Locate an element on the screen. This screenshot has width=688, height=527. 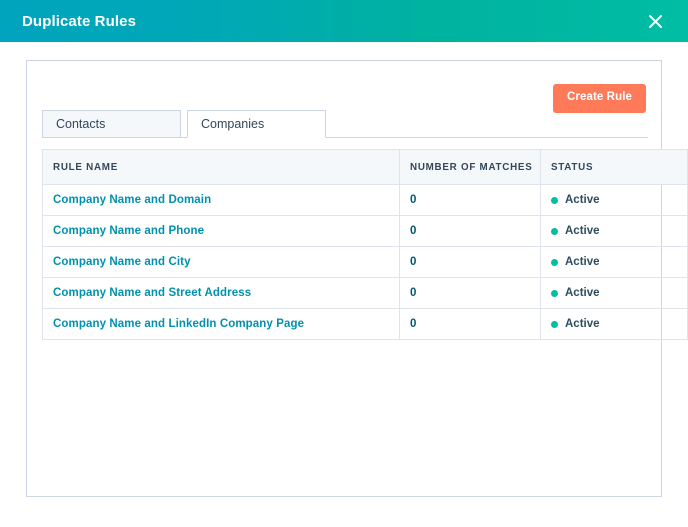
tab-contacts-label: Contacts is located at coordinates (81, 124).